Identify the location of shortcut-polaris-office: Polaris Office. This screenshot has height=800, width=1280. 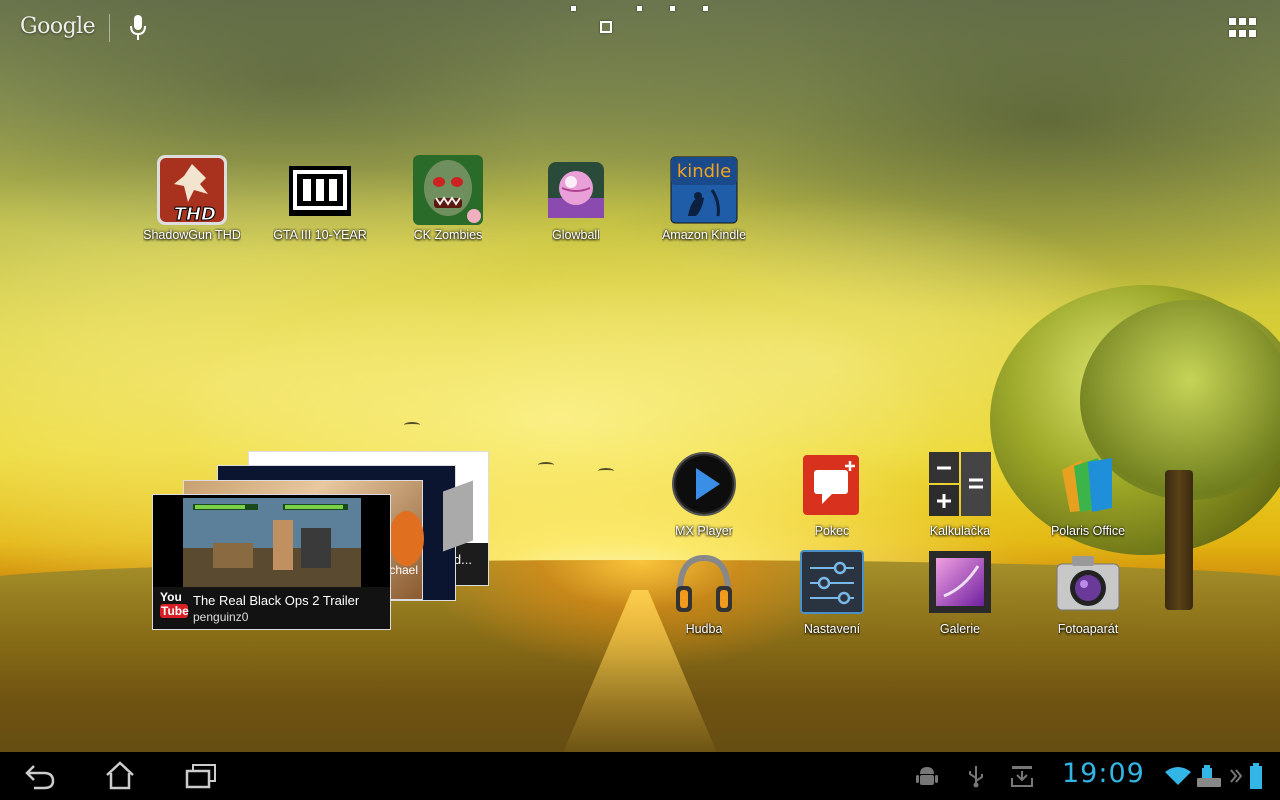
(1088, 494).